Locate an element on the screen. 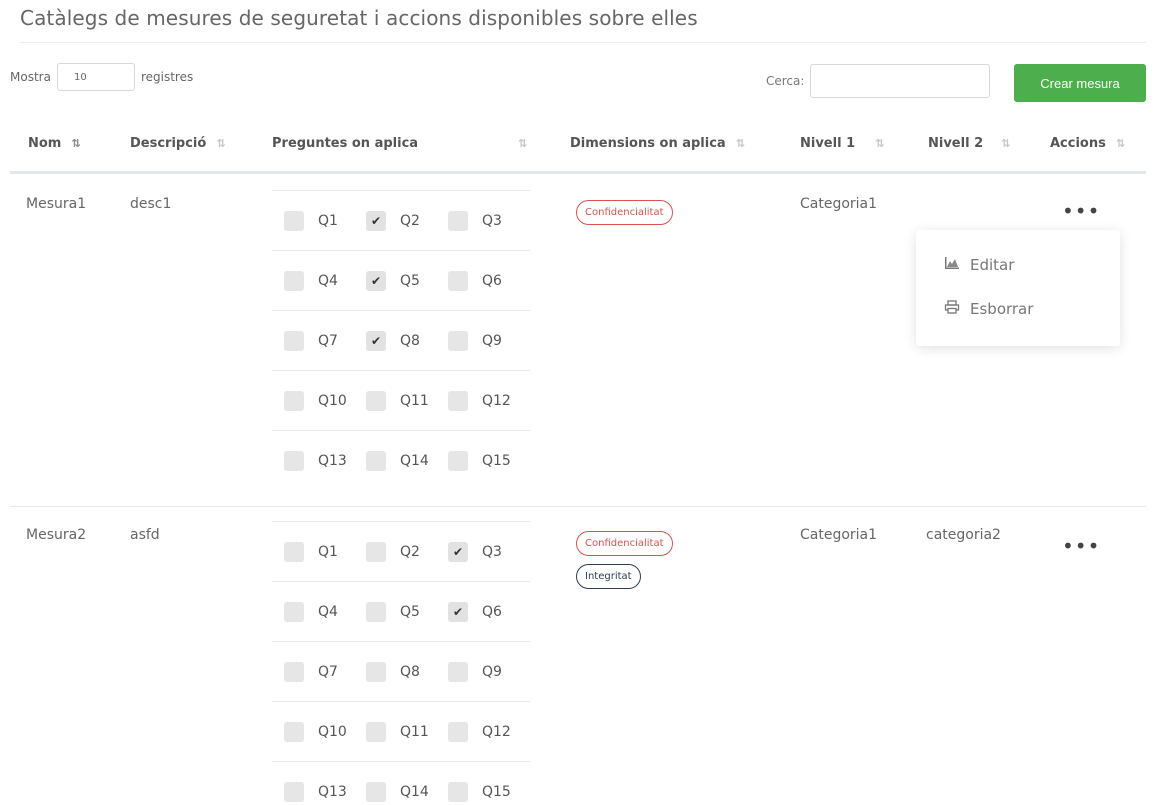  question-item: Q2 is located at coordinates (407, 551).